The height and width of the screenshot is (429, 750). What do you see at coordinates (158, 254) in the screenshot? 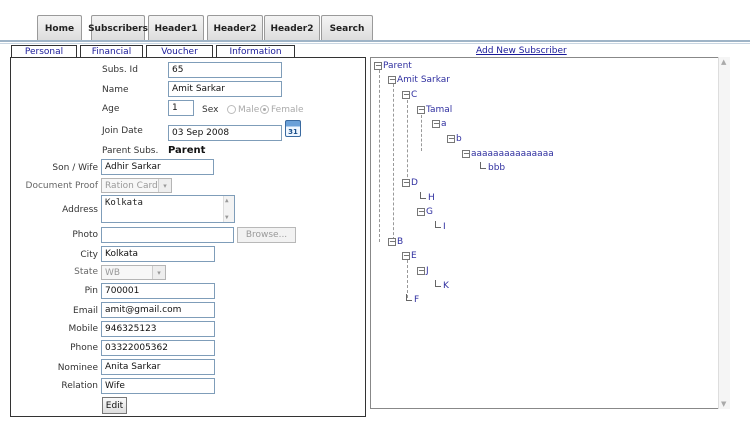
I see `city-field: Kolkata` at bounding box center [158, 254].